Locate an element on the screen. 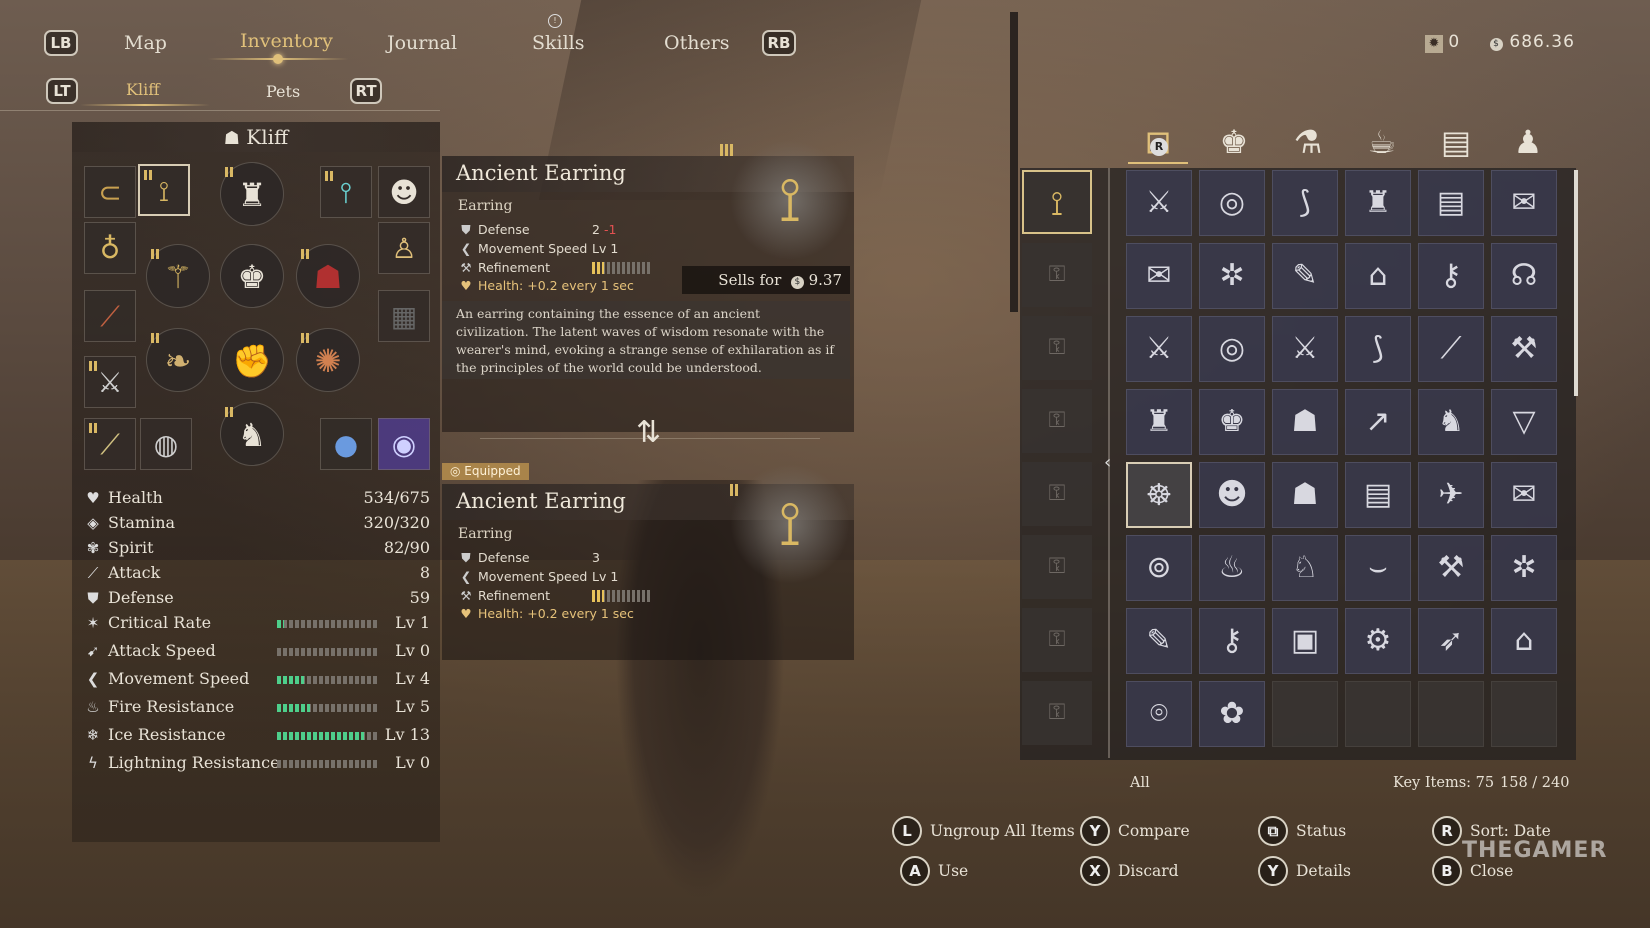  rt-button: RT is located at coordinates (366, 91).